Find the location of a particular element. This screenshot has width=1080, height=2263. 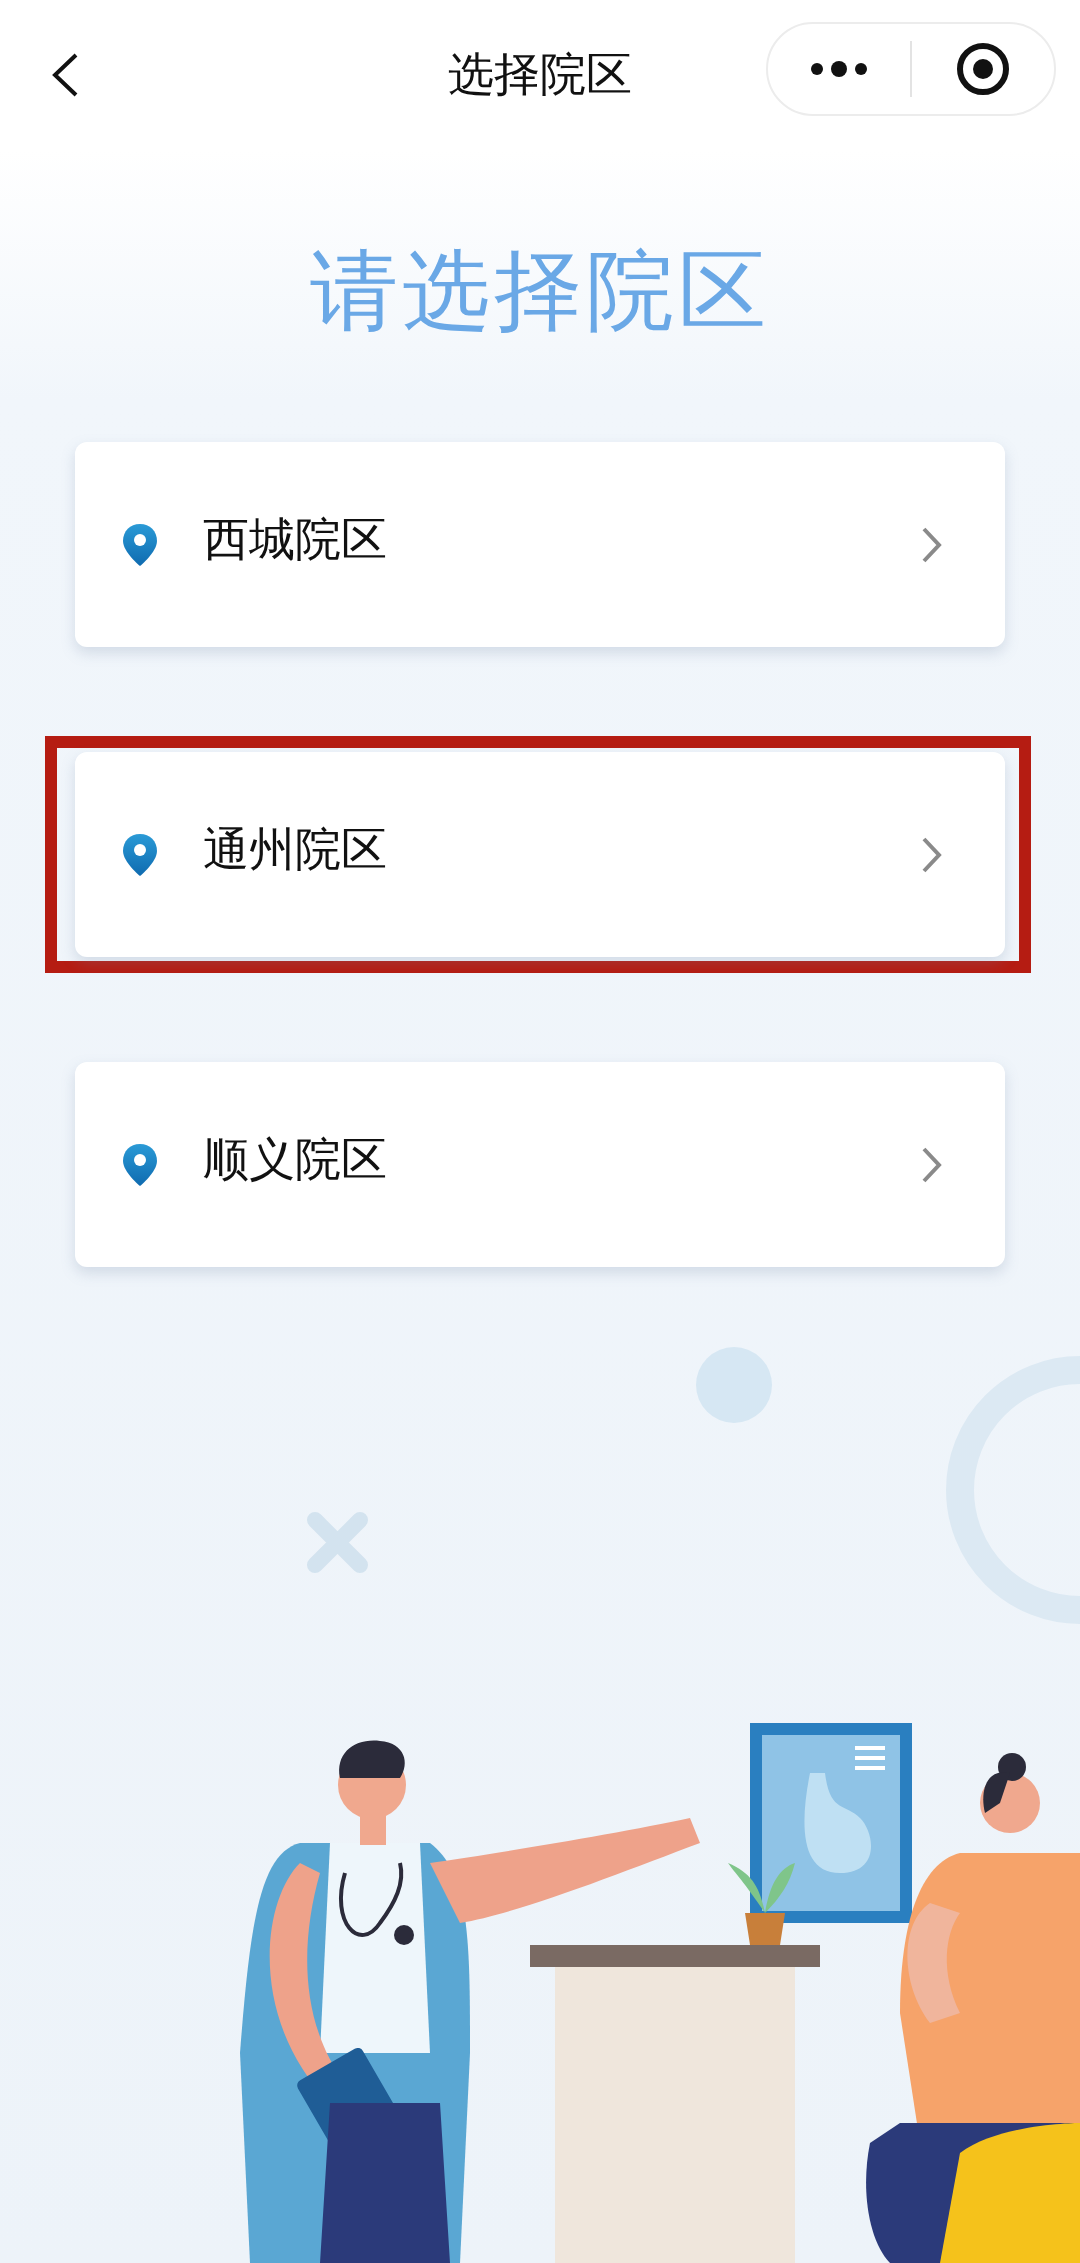

more-icon is located at coordinates (839, 69).